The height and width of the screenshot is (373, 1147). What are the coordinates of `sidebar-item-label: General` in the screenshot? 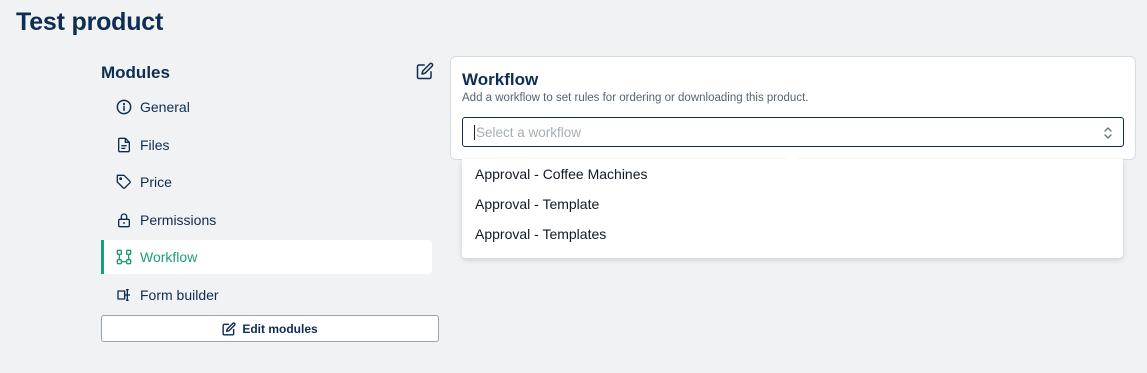 It's located at (165, 107).